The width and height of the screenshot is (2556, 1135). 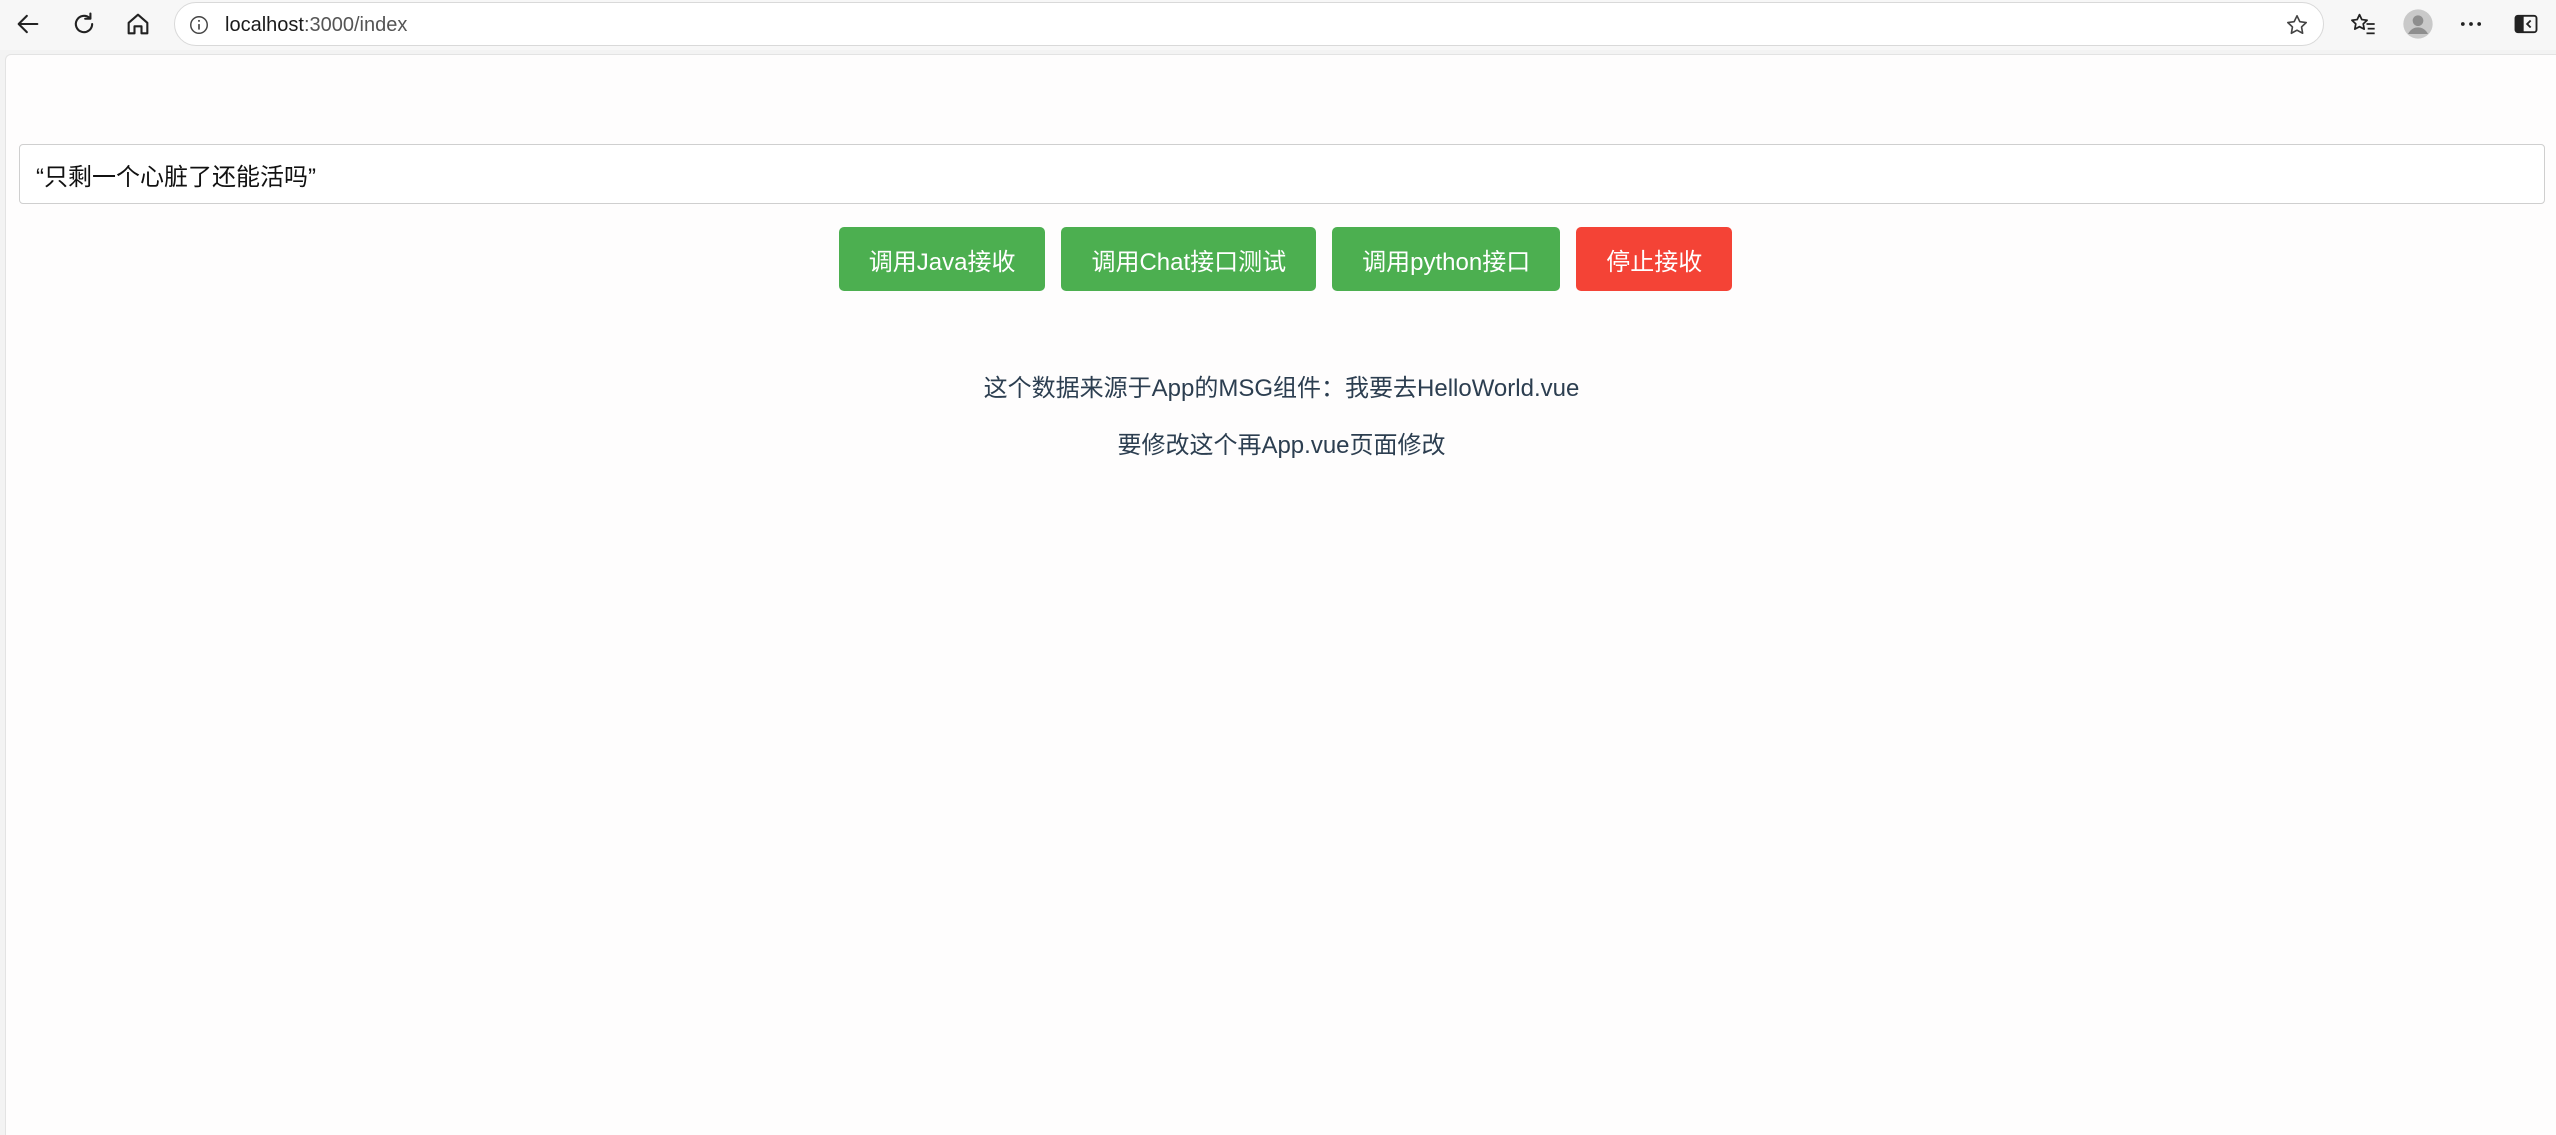 What do you see at coordinates (942, 259) in the screenshot?
I see `call-java-button: 调用Java接收` at bounding box center [942, 259].